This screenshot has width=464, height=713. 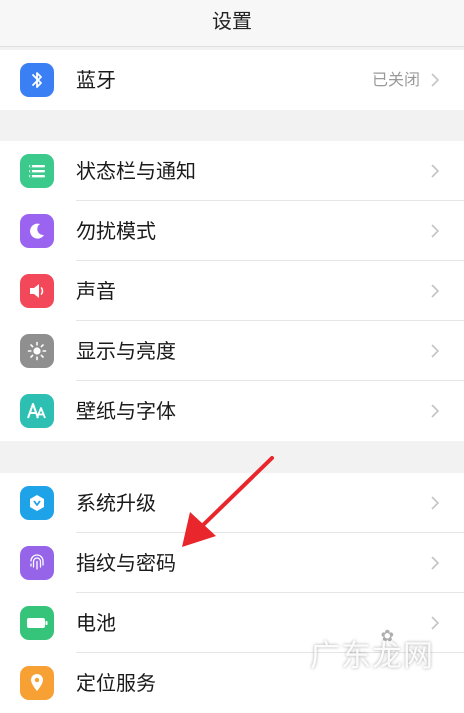 What do you see at coordinates (228, 501) in the screenshot?
I see `annotation-arrow` at bounding box center [228, 501].